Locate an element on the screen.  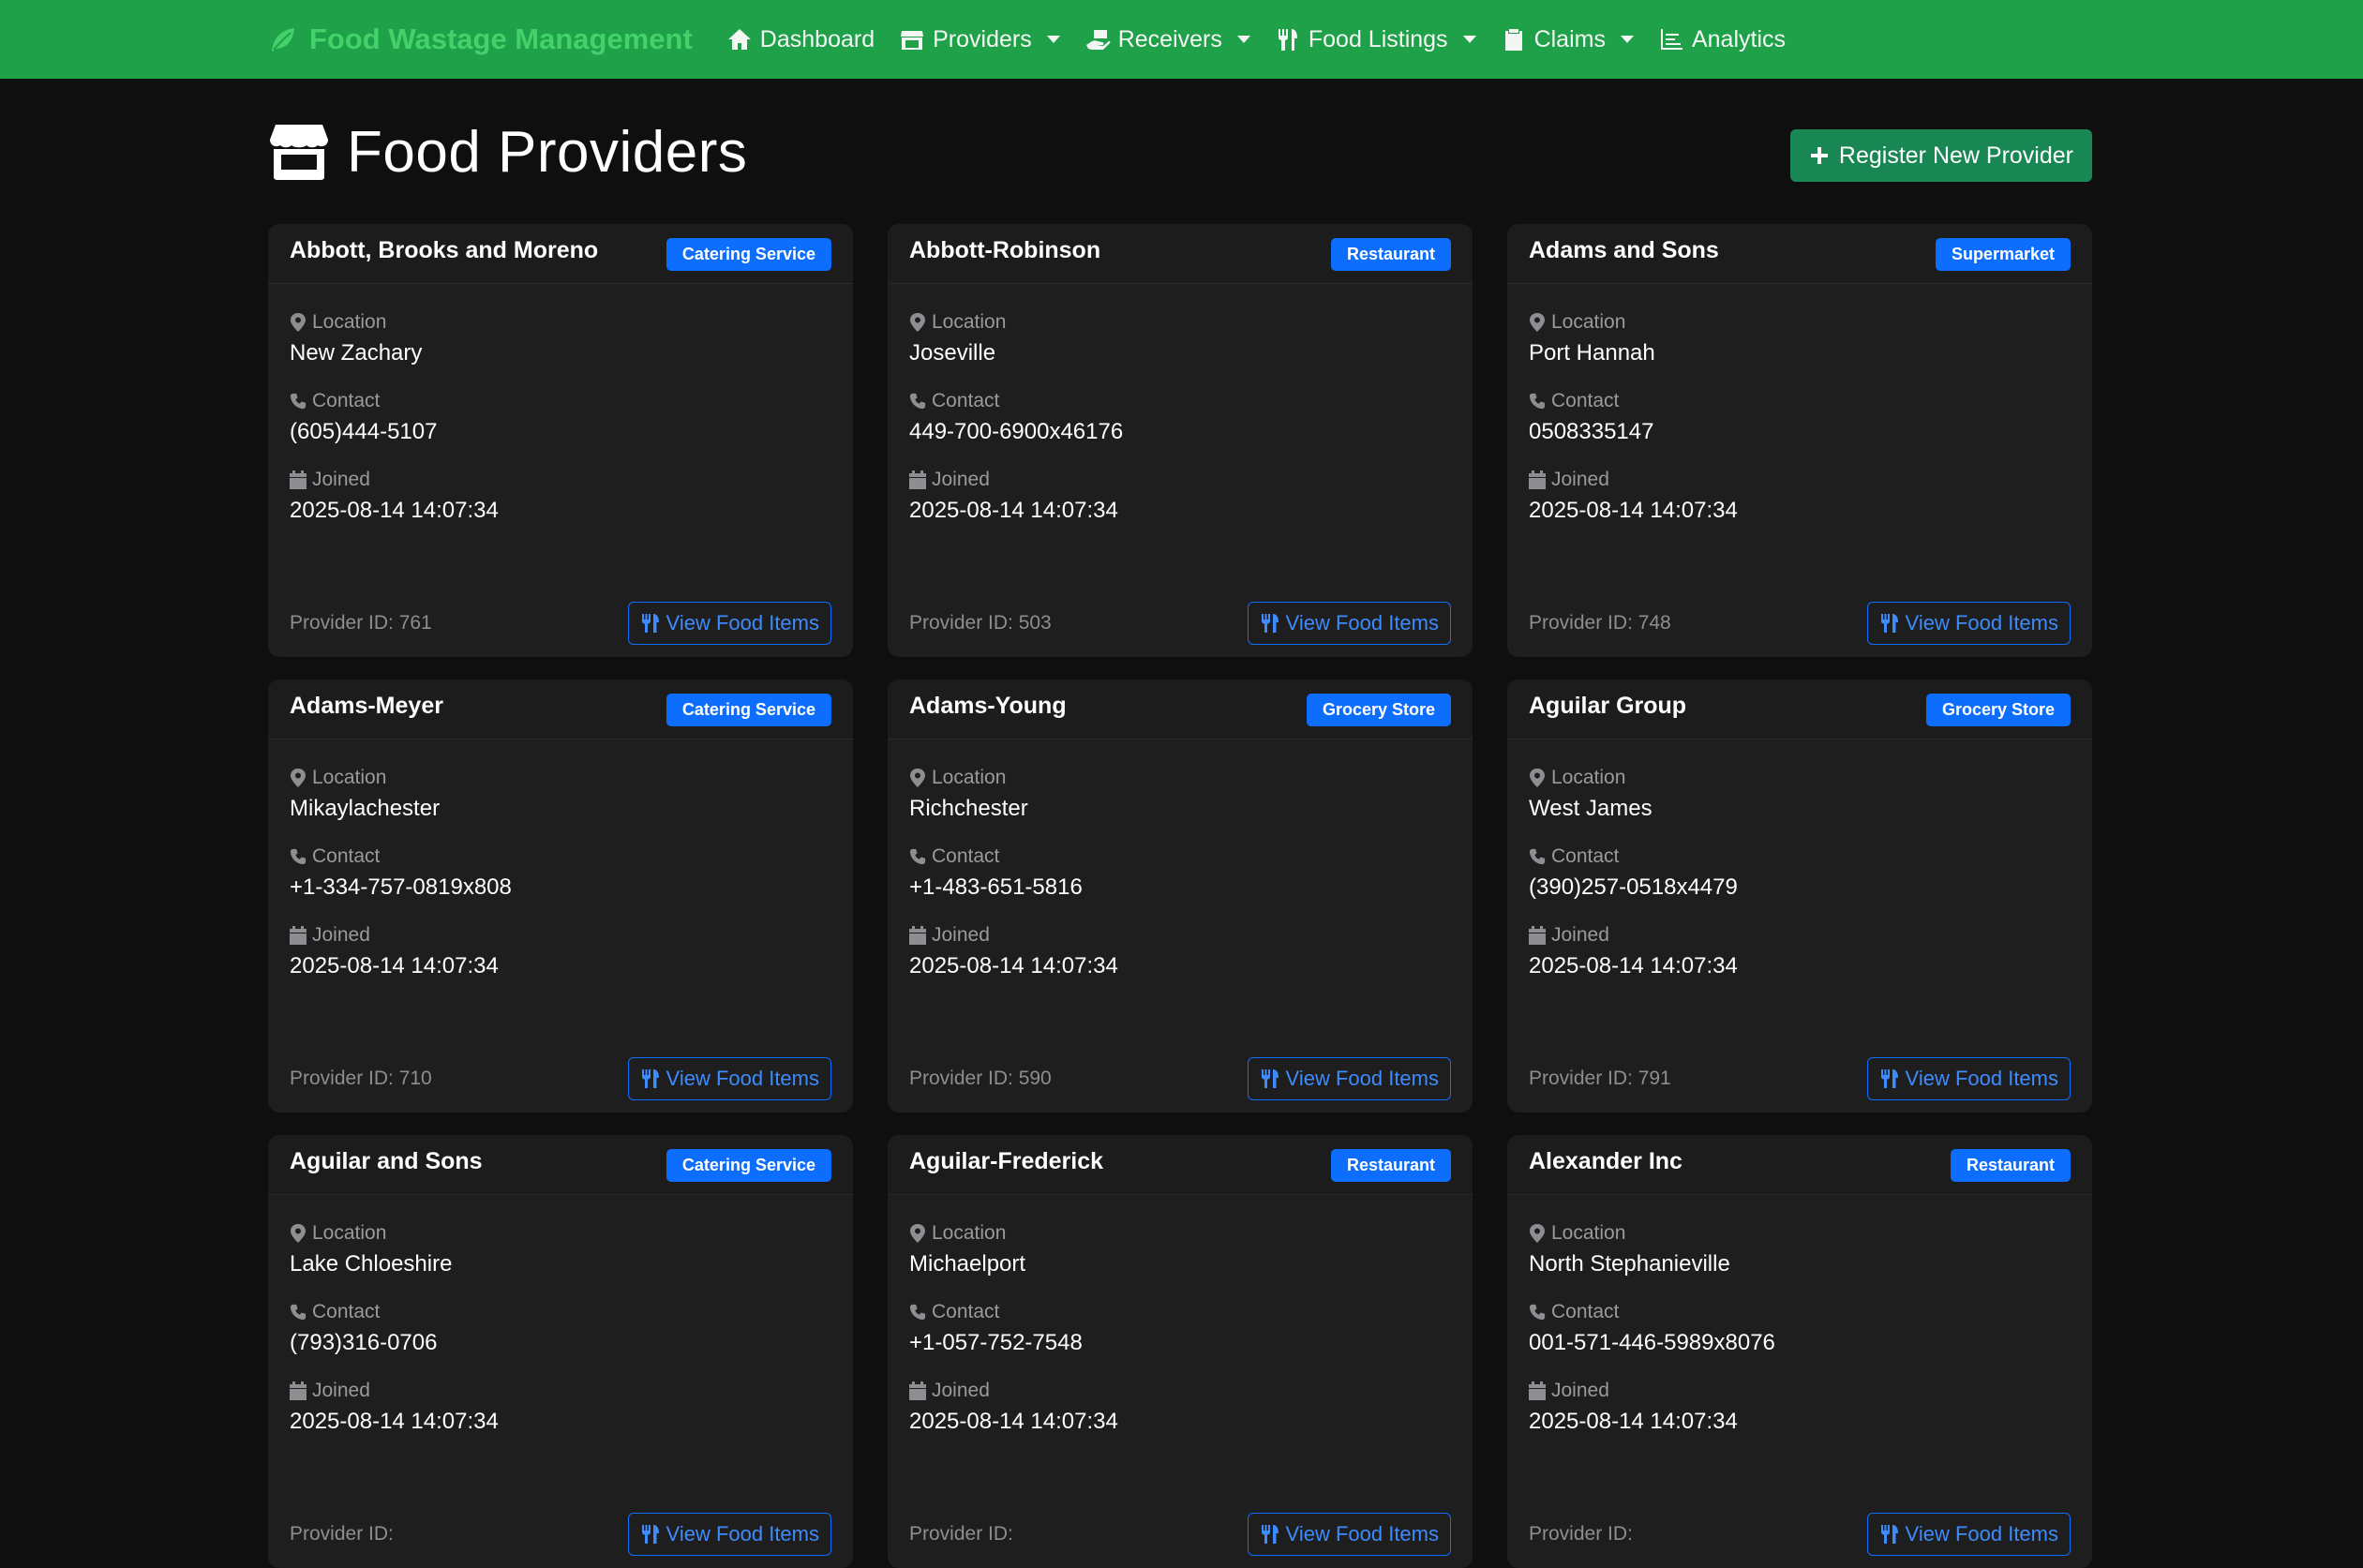
provider-id: Provider ID: 503 is located at coordinates (981, 624).